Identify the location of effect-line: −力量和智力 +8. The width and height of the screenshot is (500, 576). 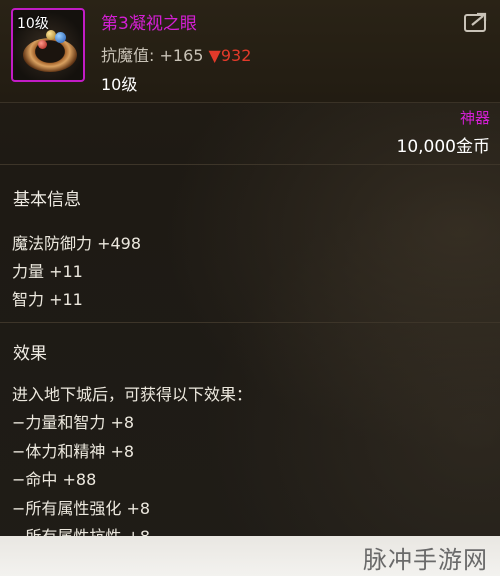
(73, 422).